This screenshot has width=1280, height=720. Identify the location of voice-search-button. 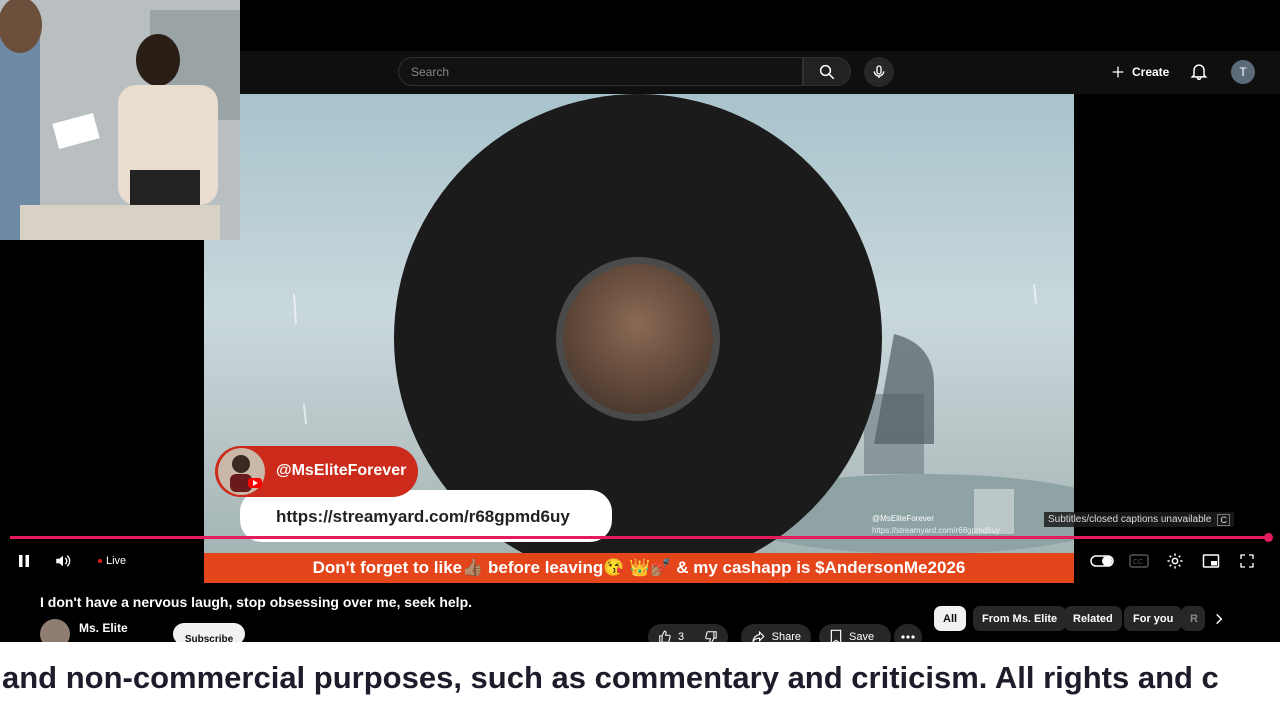
(879, 72).